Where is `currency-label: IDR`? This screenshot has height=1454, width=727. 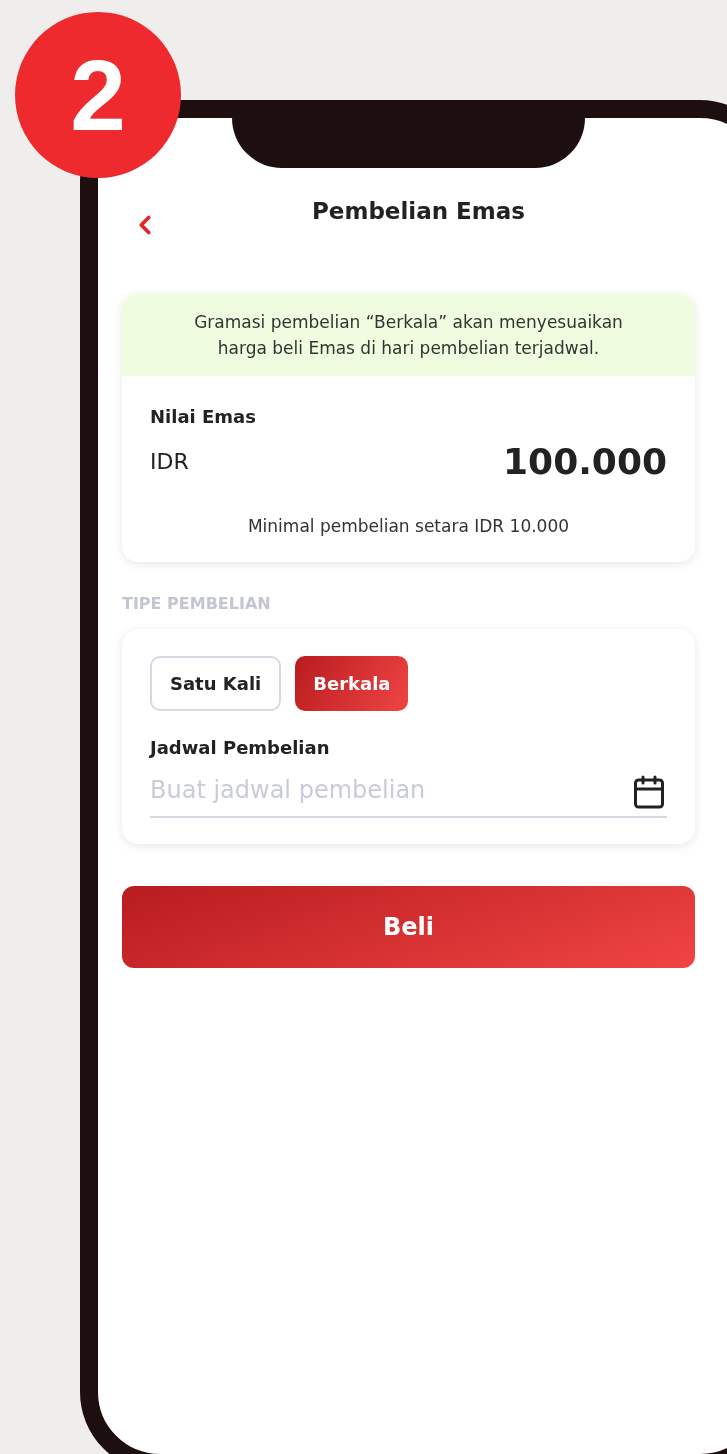 currency-label: IDR is located at coordinates (169, 461).